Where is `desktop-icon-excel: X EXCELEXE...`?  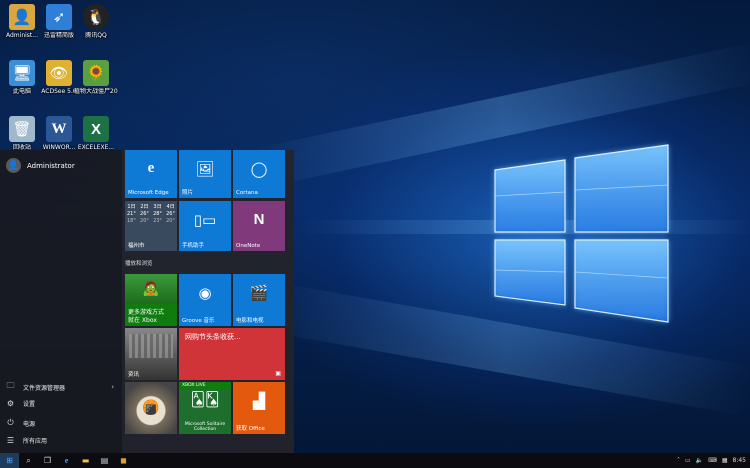
desktop-icon-excel: X EXCELEXE... is located at coordinates (96, 133).